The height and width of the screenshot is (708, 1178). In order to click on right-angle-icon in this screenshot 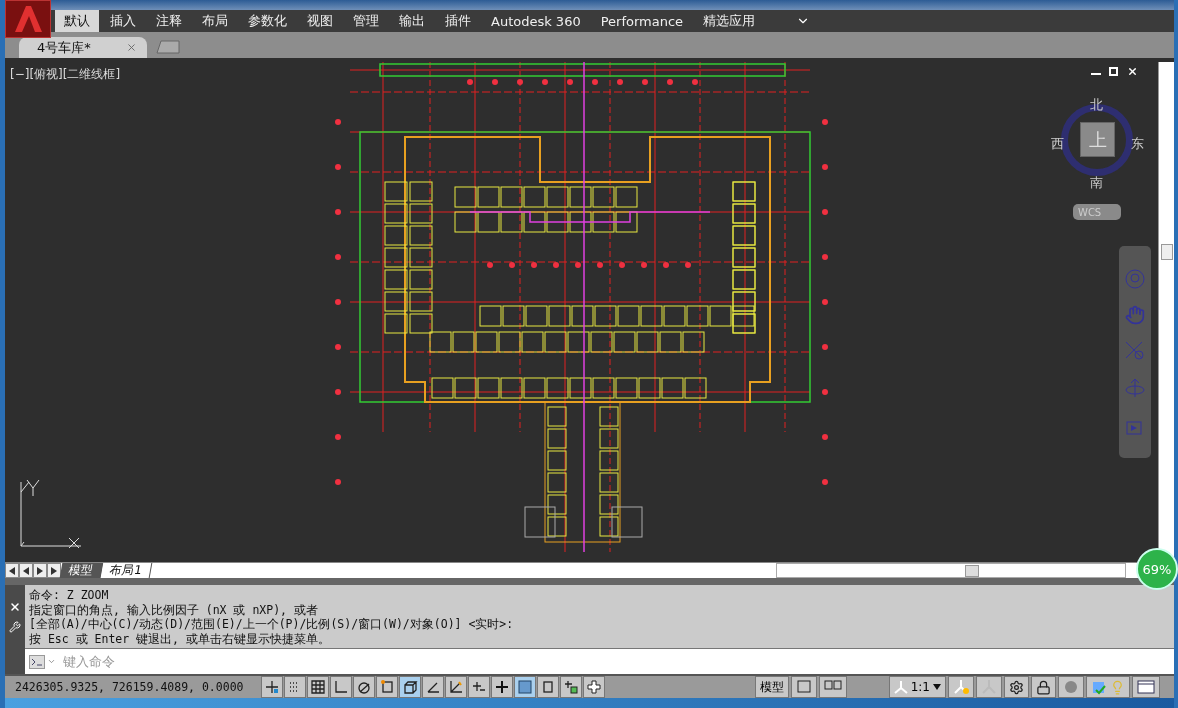, I will do `click(341, 687)`.